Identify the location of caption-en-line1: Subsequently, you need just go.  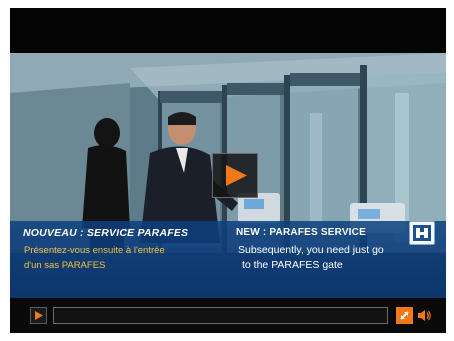
(311, 250).